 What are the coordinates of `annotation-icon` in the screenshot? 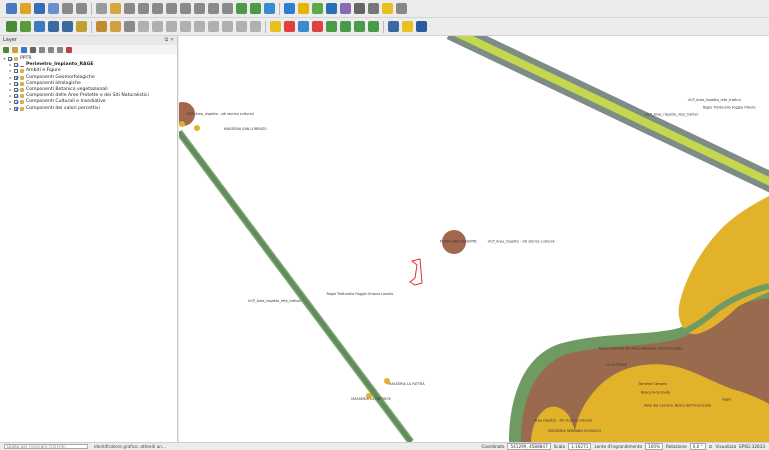 It's located at (387, 8).